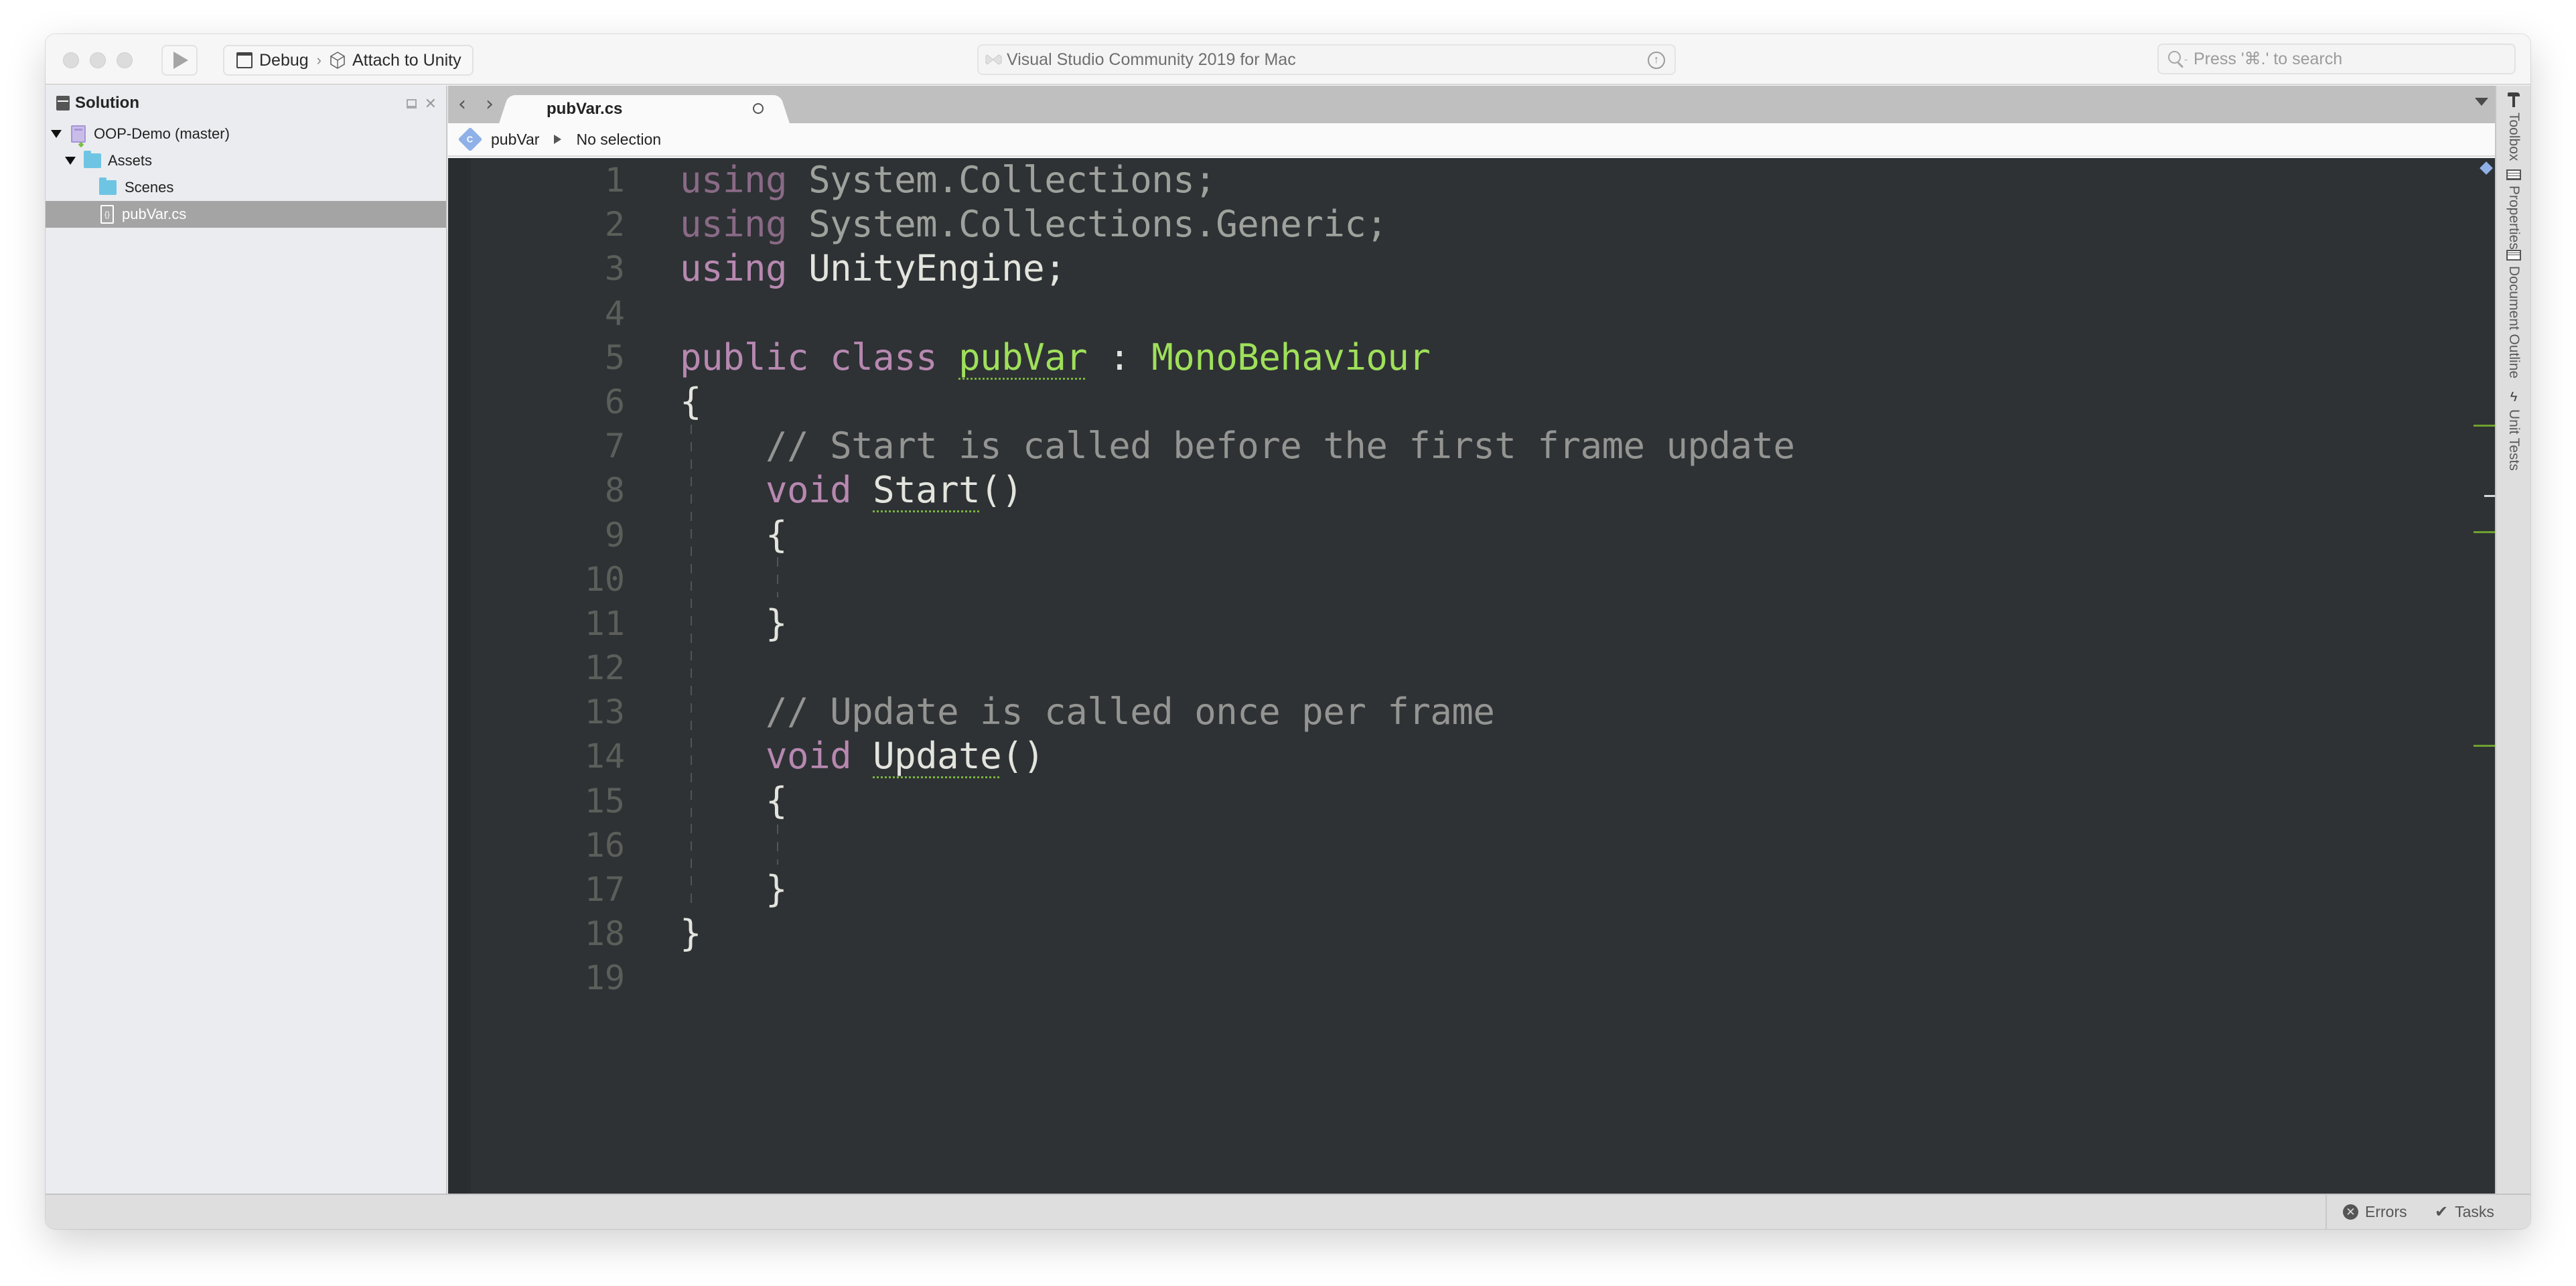  What do you see at coordinates (2178, 59) in the screenshot?
I see `search-icon: ⌄` at bounding box center [2178, 59].